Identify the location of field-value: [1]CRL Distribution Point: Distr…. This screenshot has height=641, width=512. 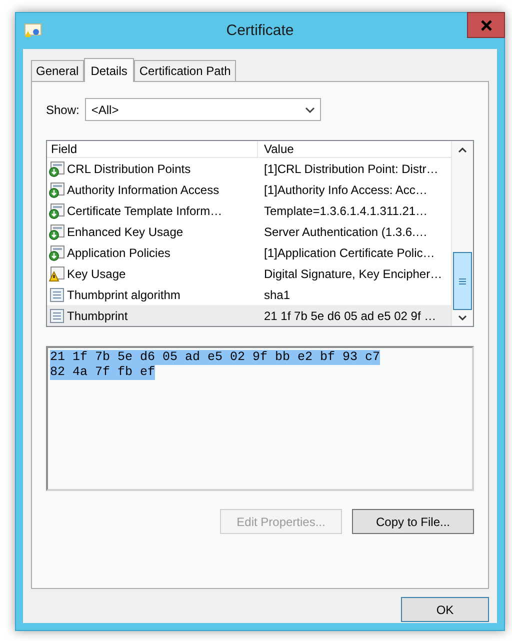
(350, 169).